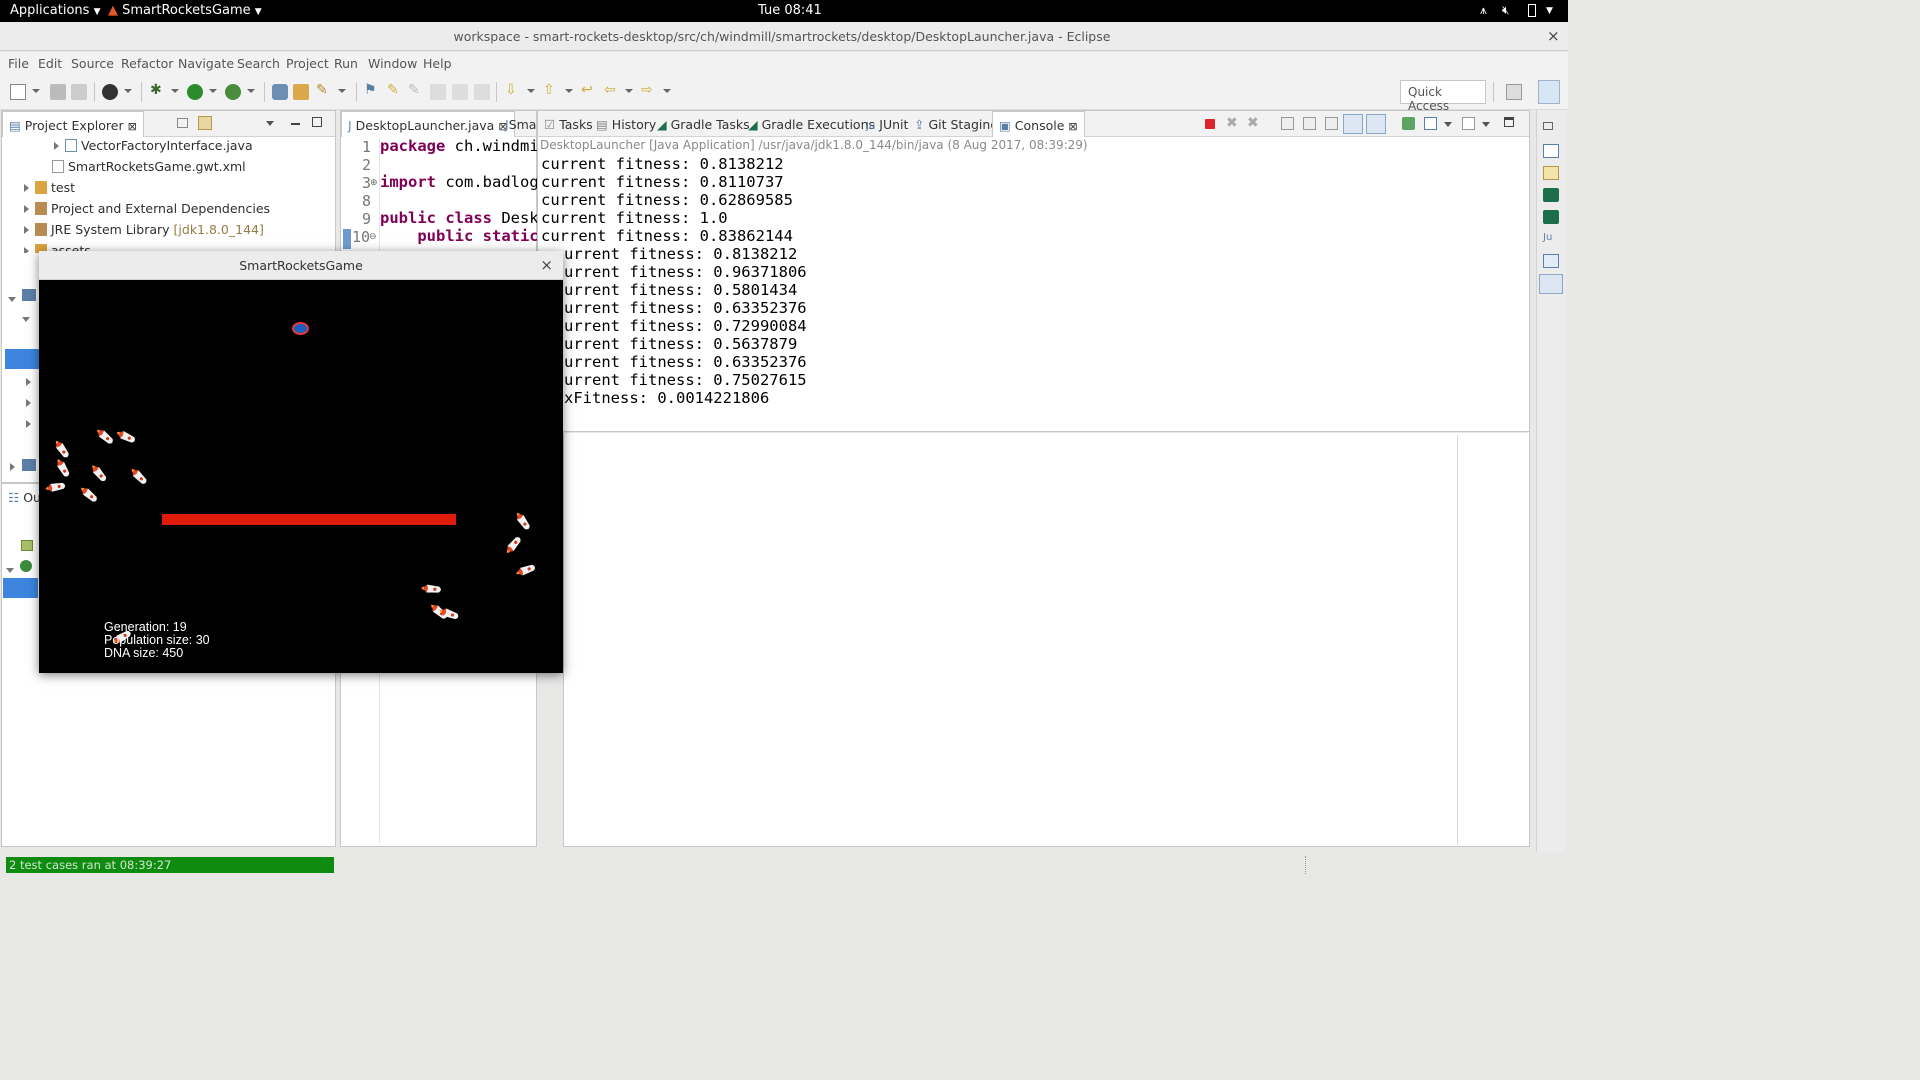  I want to click on quick-access-input: Quick Access, so click(1443, 96).